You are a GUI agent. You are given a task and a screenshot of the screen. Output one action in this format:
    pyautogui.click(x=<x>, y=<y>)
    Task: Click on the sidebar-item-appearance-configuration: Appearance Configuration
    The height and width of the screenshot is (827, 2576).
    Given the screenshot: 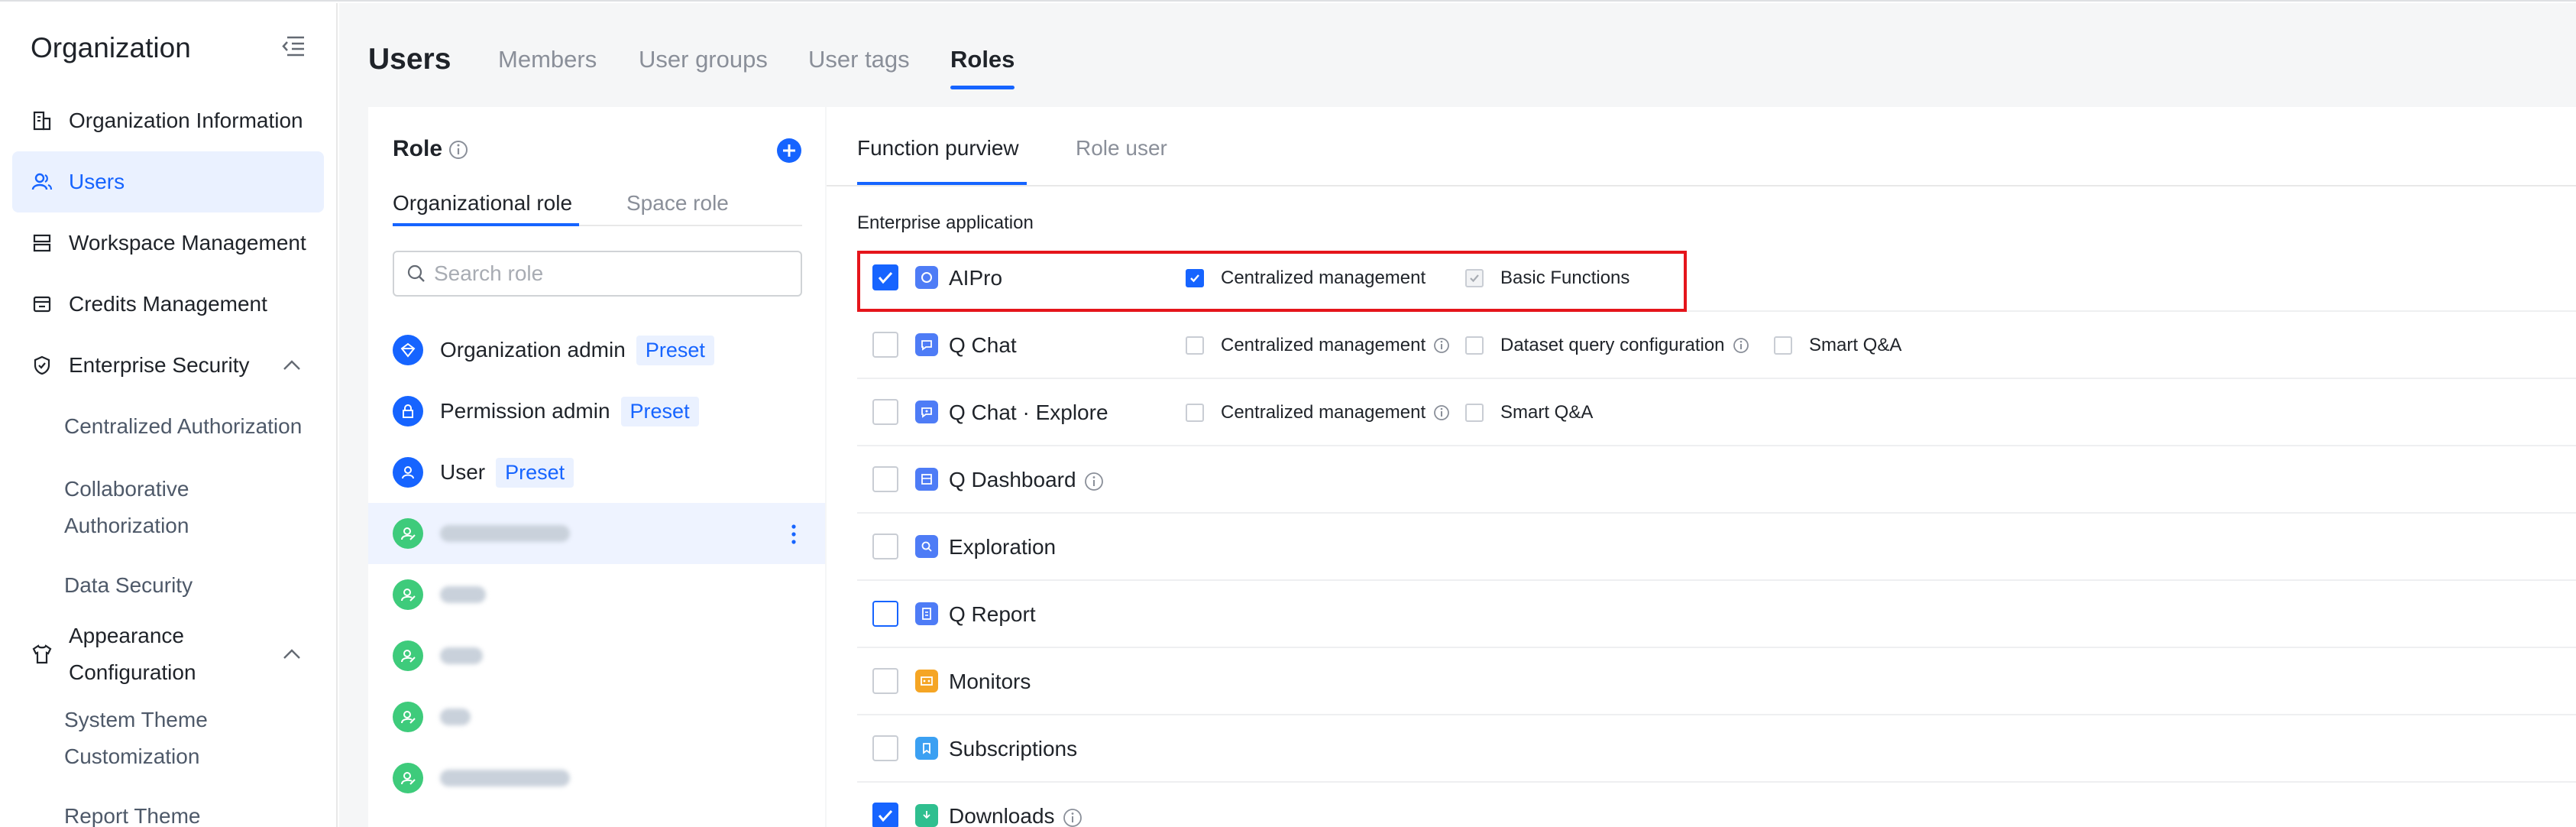 What is the action you would take?
    pyautogui.click(x=168, y=654)
    